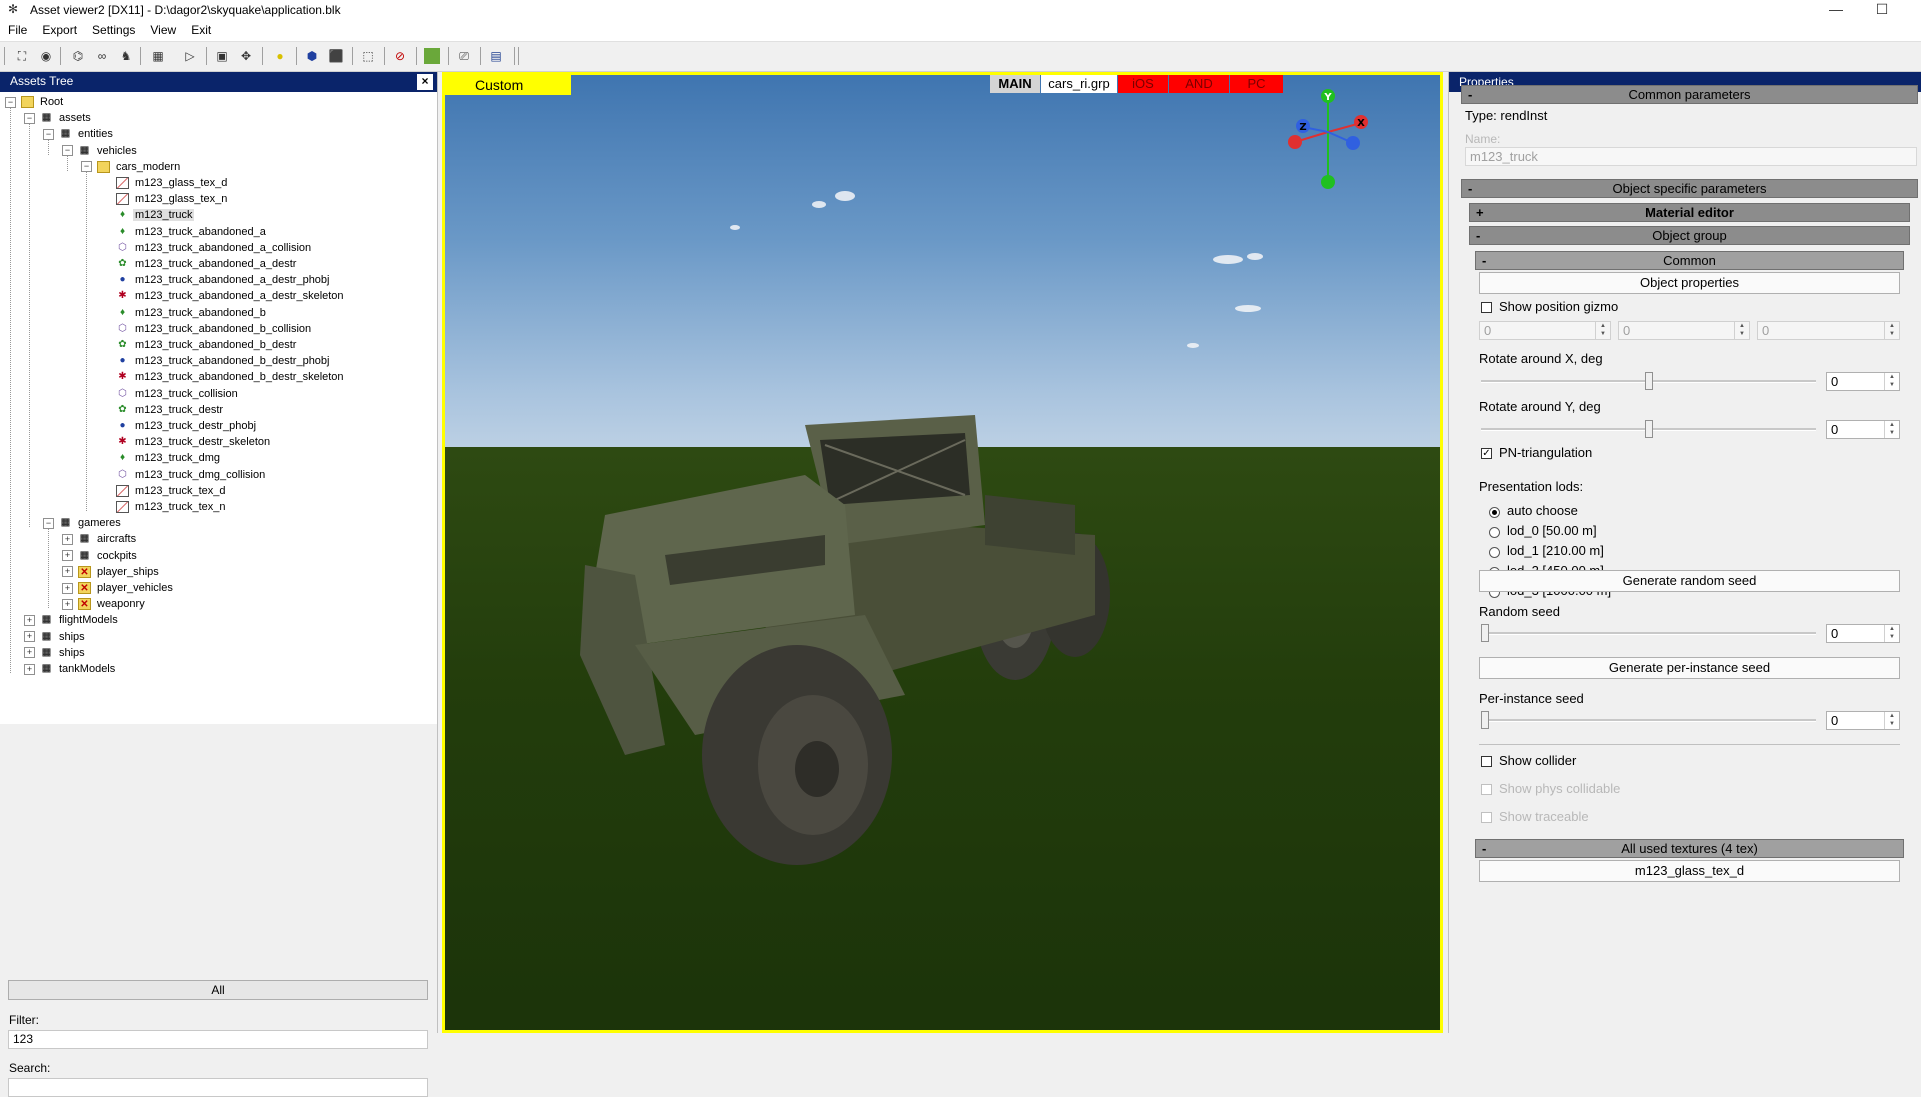 This screenshot has height=1097, width=1921. Describe the element at coordinates (102, 56) in the screenshot. I see `links-icon: ∞` at that location.